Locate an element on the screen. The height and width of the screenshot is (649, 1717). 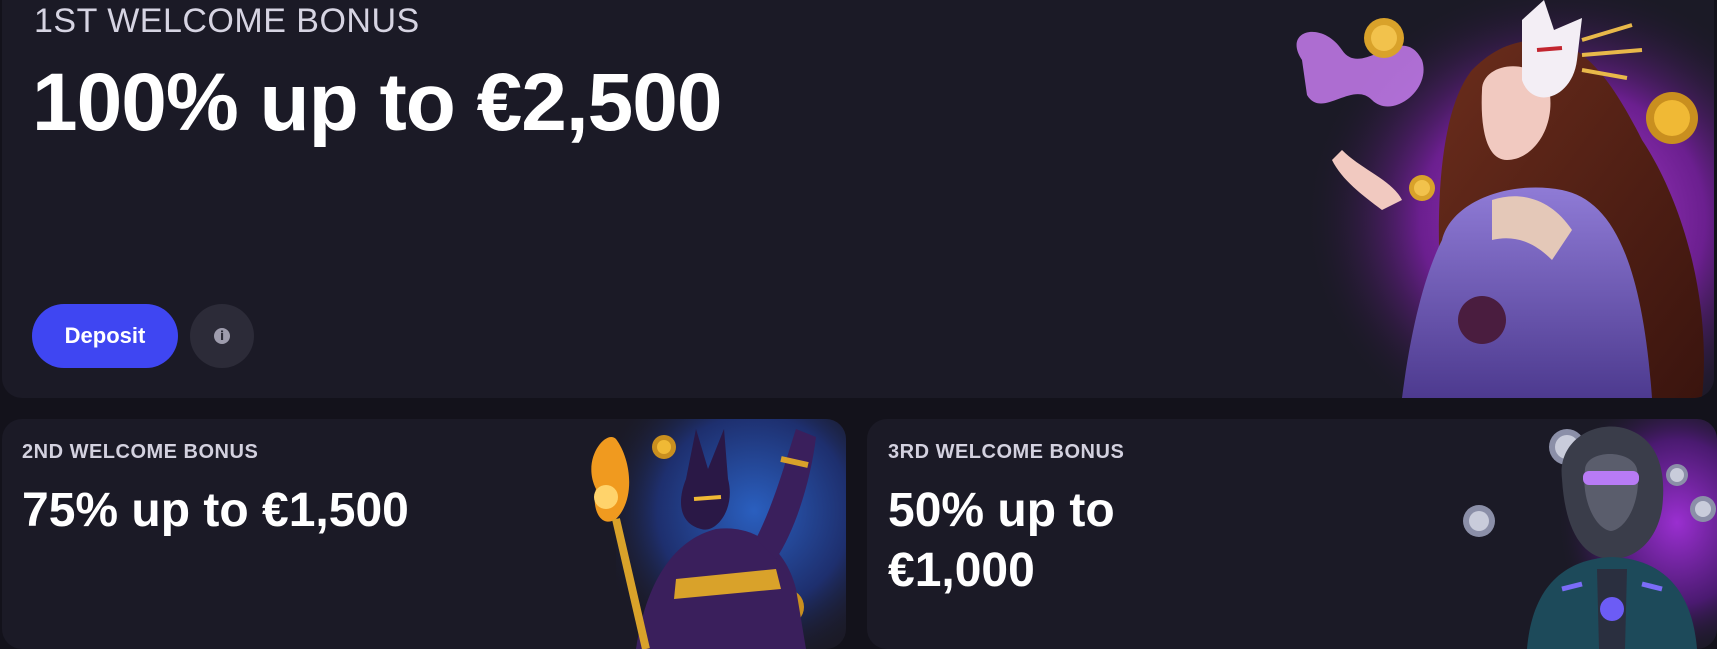
anubis-character-illustration is located at coordinates (718, 534).